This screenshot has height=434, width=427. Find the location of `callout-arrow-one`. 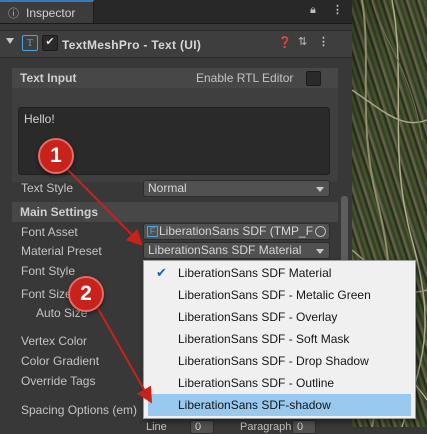

callout-arrow-one is located at coordinates (103, 205).